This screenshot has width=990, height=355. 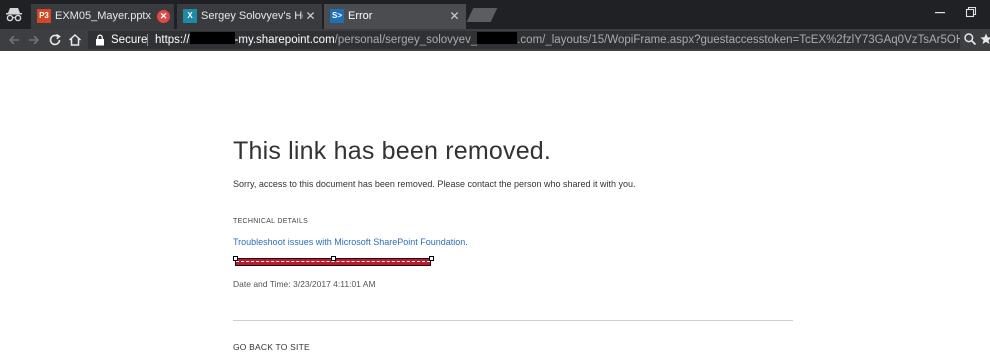 What do you see at coordinates (513, 320) in the screenshot?
I see `divider` at bounding box center [513, 320].